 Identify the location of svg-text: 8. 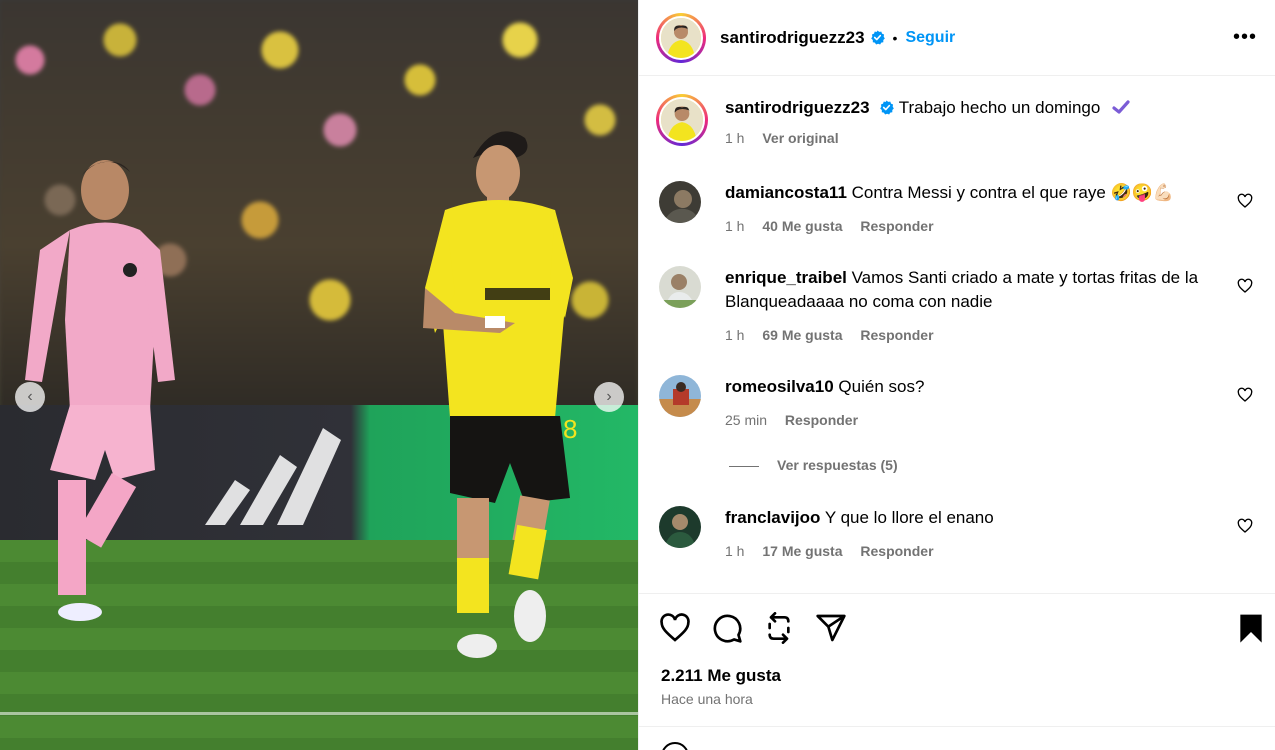
(570, 429).